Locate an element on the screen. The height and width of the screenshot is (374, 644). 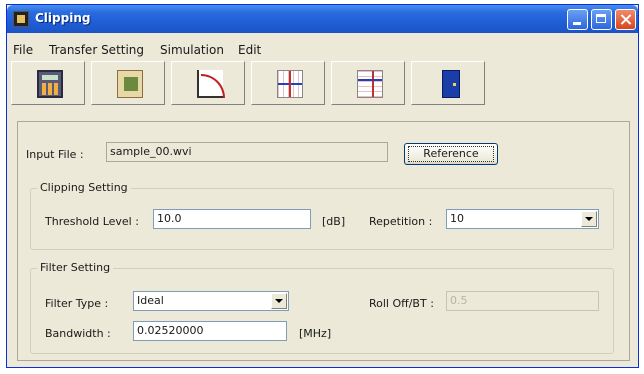
calculate-button is located at coordinates (48, 83).